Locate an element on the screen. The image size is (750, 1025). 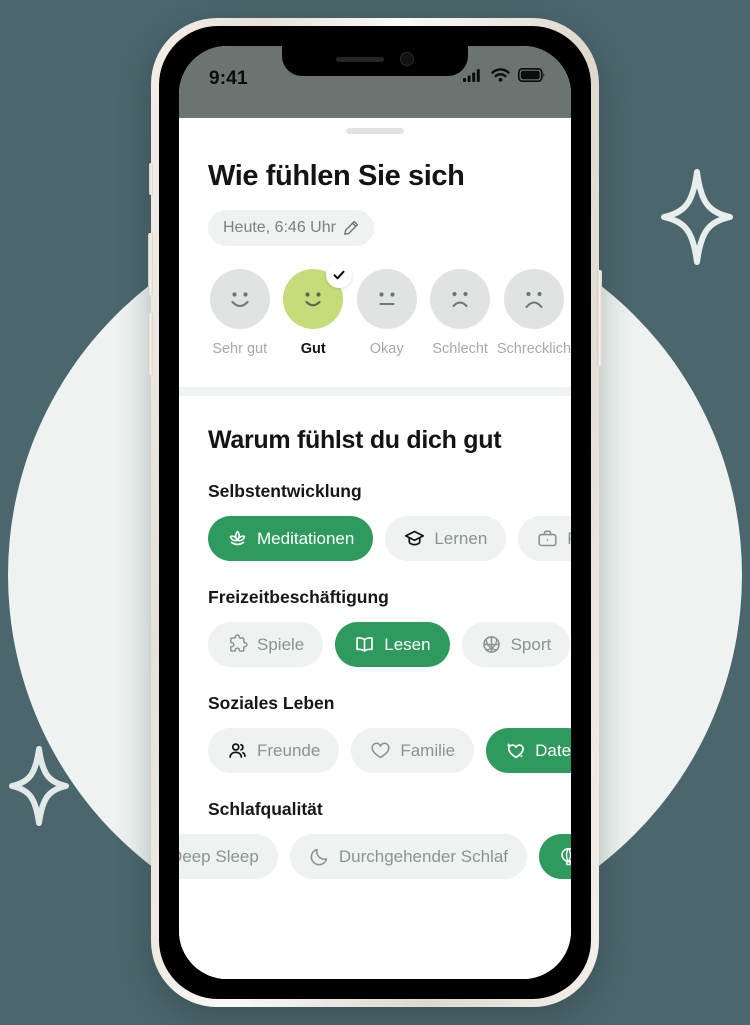
section-divider is located at coordinates (375, 391).